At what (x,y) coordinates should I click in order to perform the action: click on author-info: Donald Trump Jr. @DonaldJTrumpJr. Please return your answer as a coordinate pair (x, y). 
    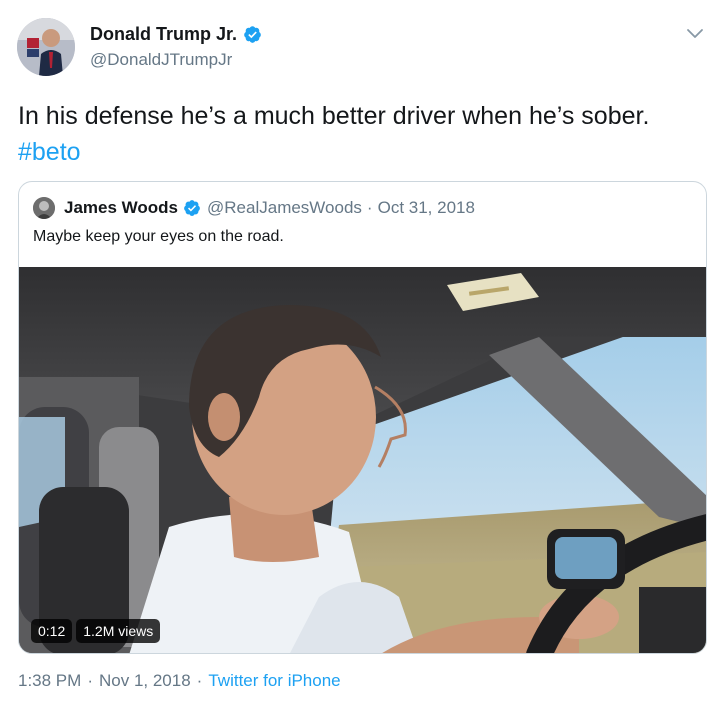
    Looking at the image, I should click on (176, 47).